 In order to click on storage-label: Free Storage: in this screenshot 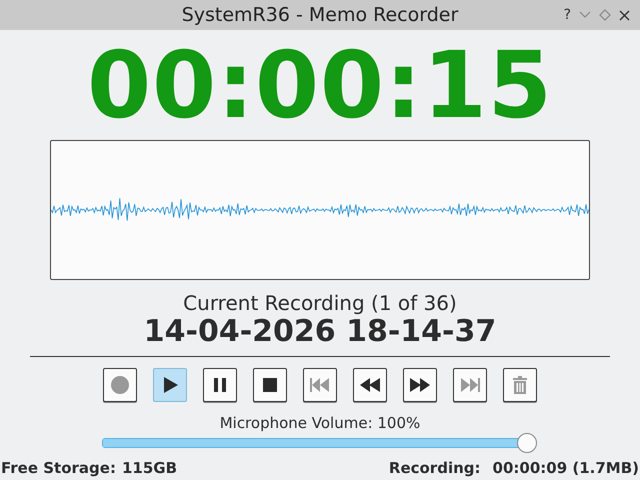, I will do `click(58, 468)`.